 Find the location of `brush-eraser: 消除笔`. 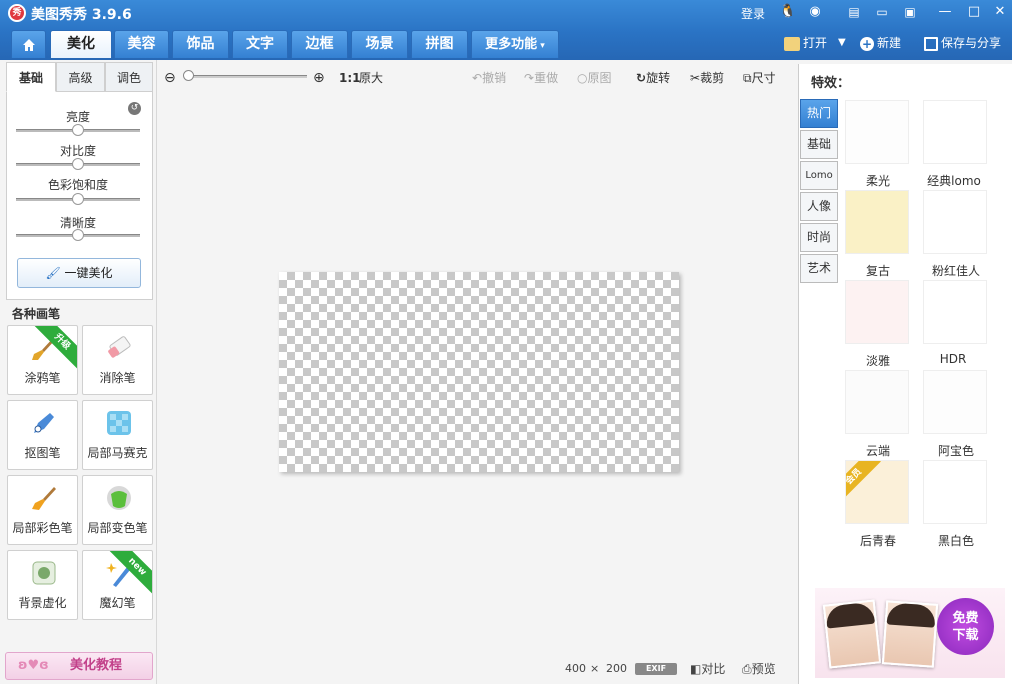

brush-eraser: 消除笔 is located at coordinates (117, 360).